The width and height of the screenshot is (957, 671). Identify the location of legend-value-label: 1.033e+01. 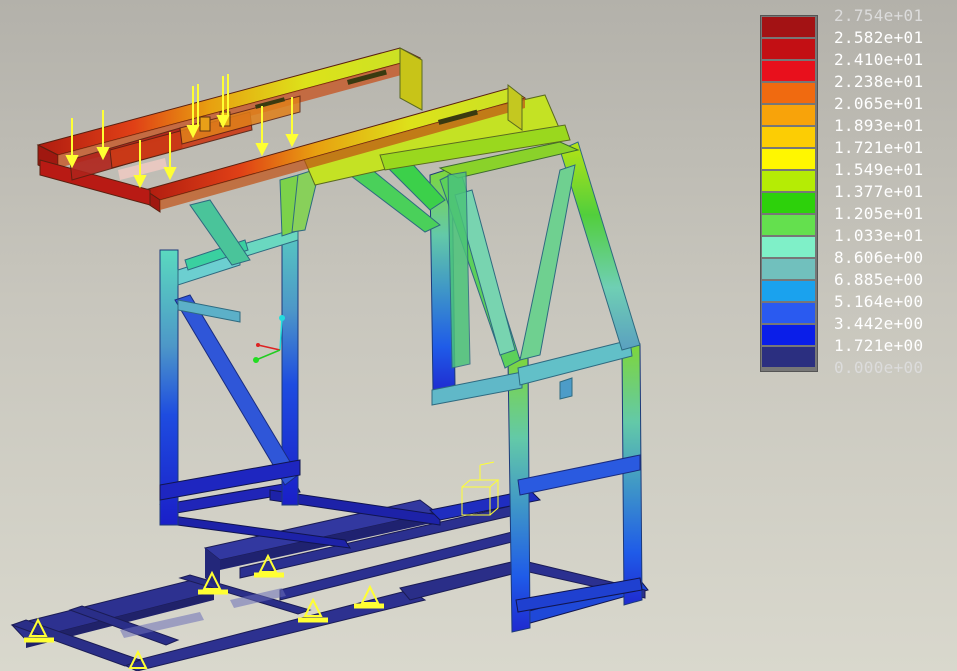
(879, 235).